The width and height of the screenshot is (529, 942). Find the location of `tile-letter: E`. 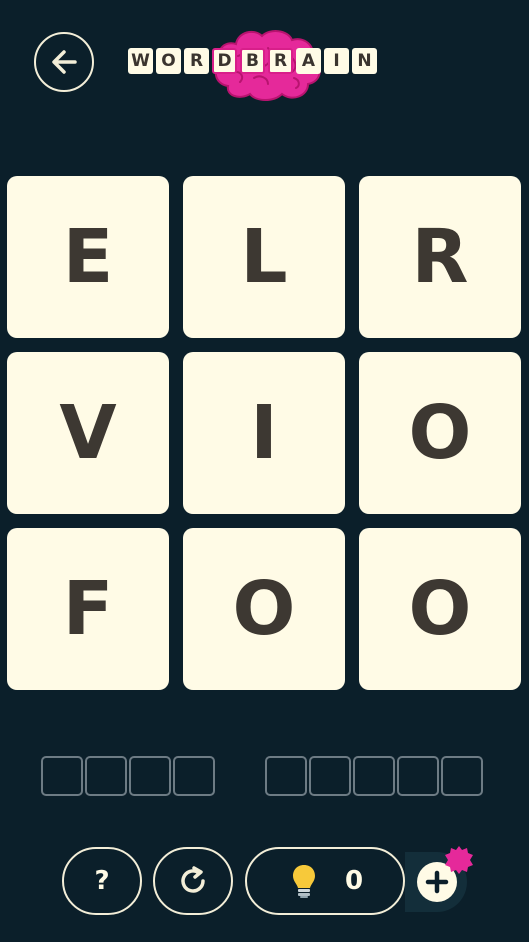

tile-letter: E is located at coordinates (88, 257).